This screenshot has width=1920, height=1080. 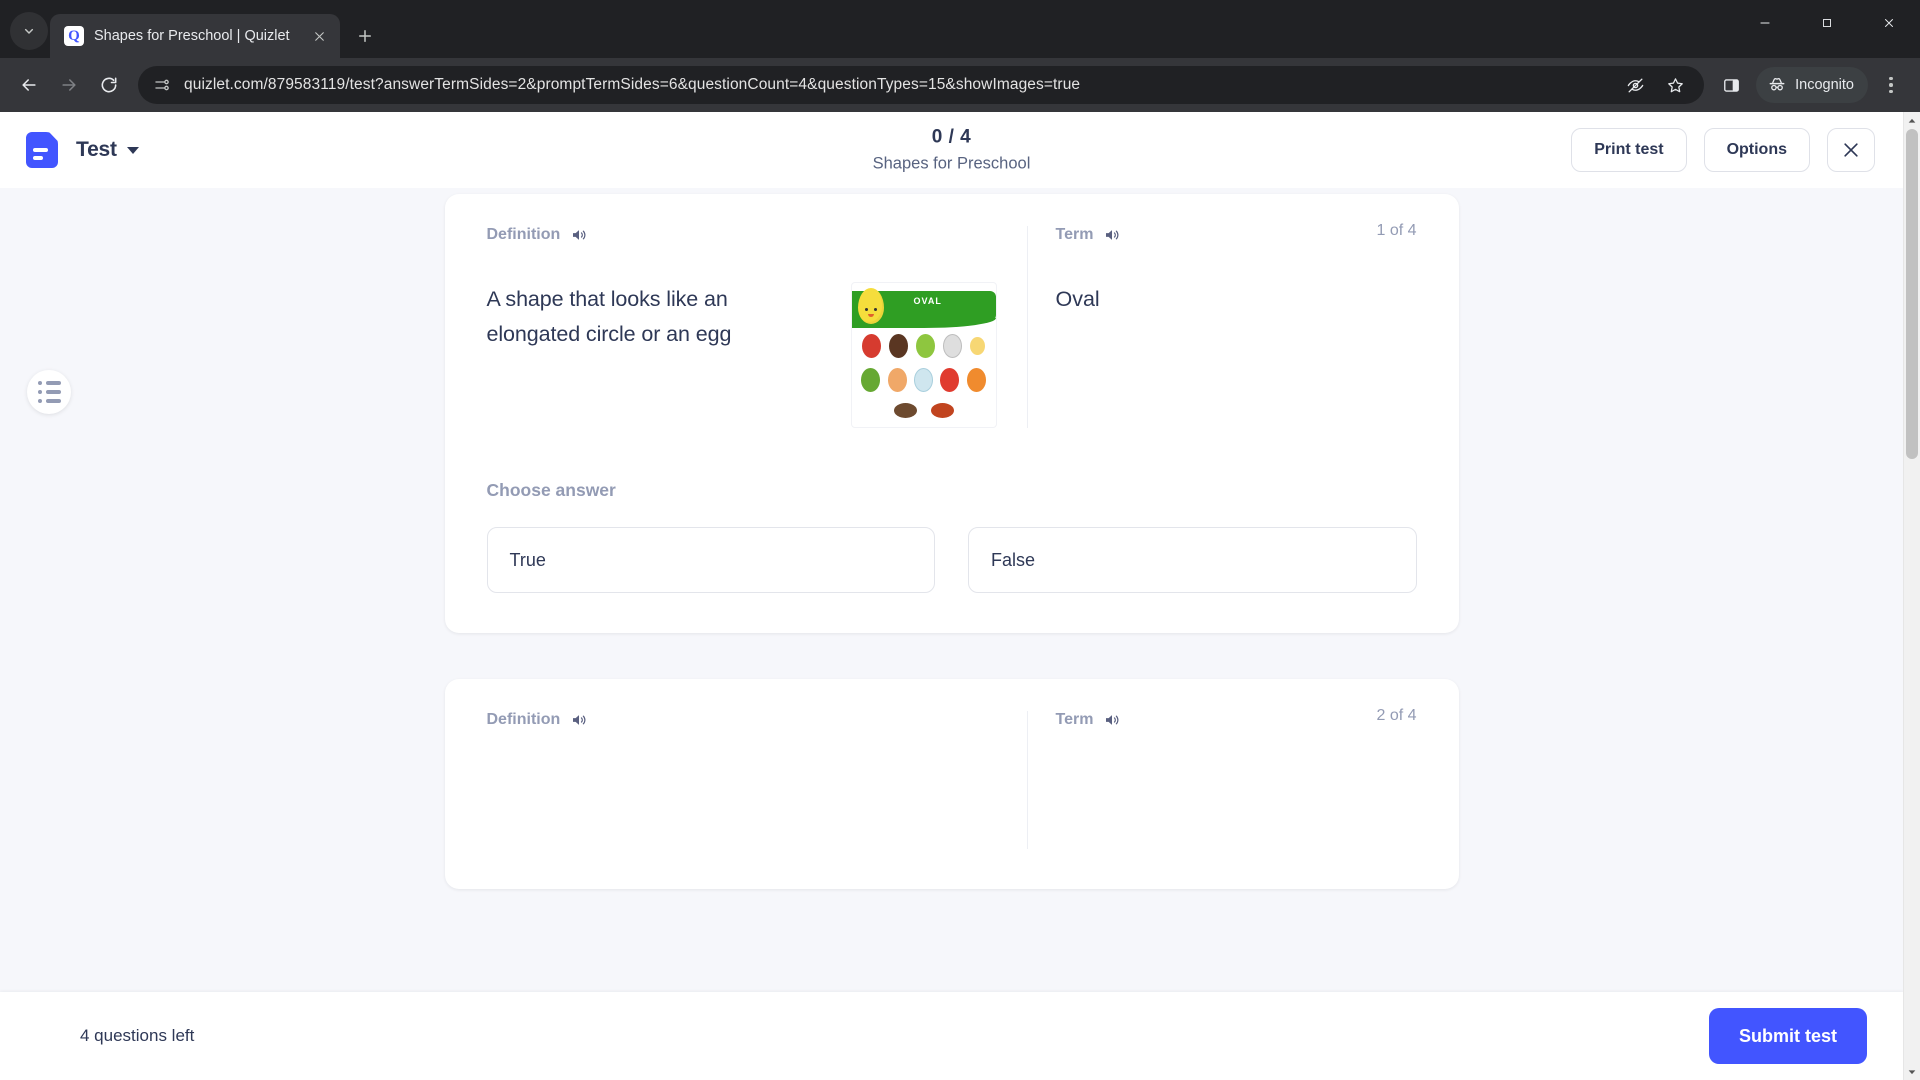 I want to click on plus-icon, so click(x=365, y=36).